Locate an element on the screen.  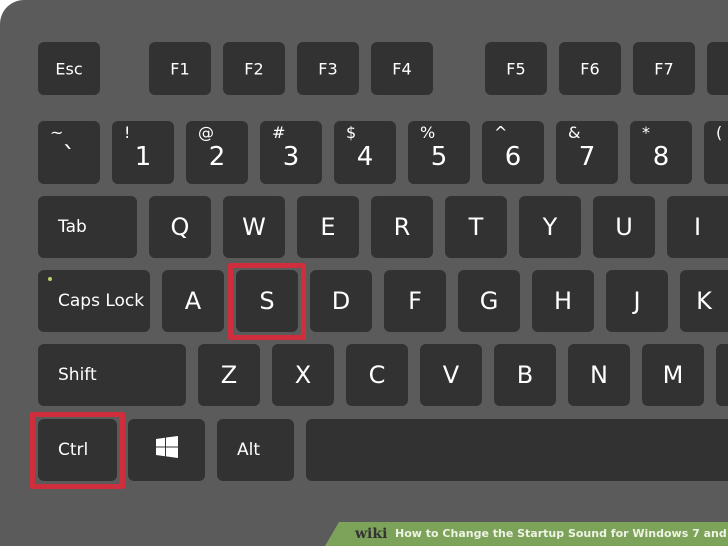
key-label: Z is located at coordinates (229, 375).